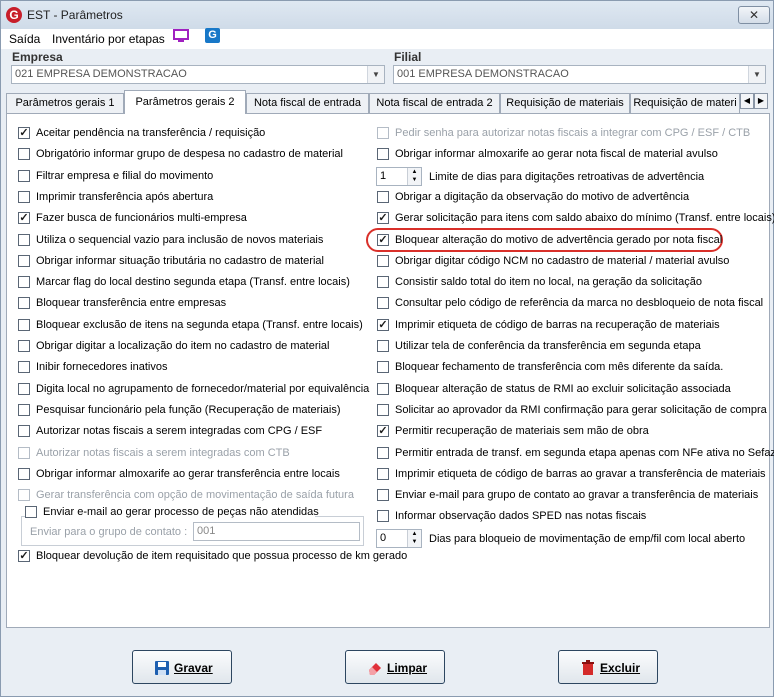 The width and height of the screenshot is (774, 697). Describe the element at coordinates (24, 39) in the screenshot. I see `menu-saida: Saída` at that location.